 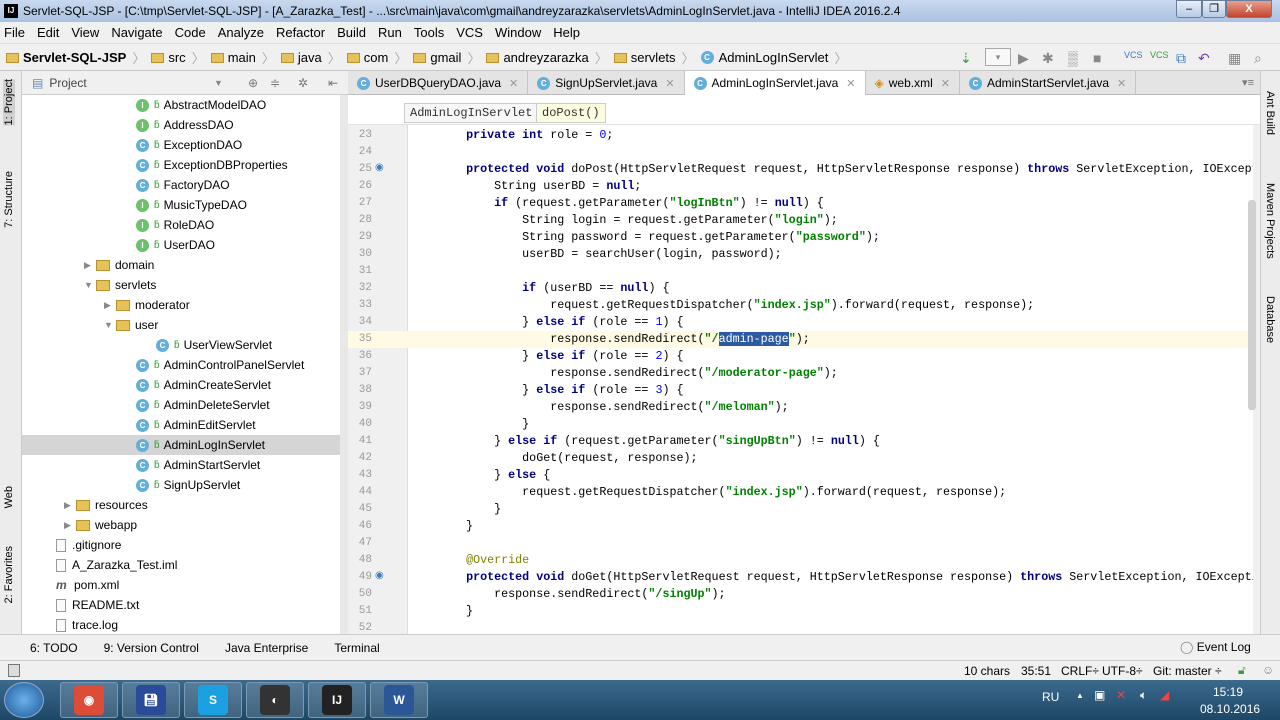 I want to click on menu-help: Help, so click(x=566, y=32).